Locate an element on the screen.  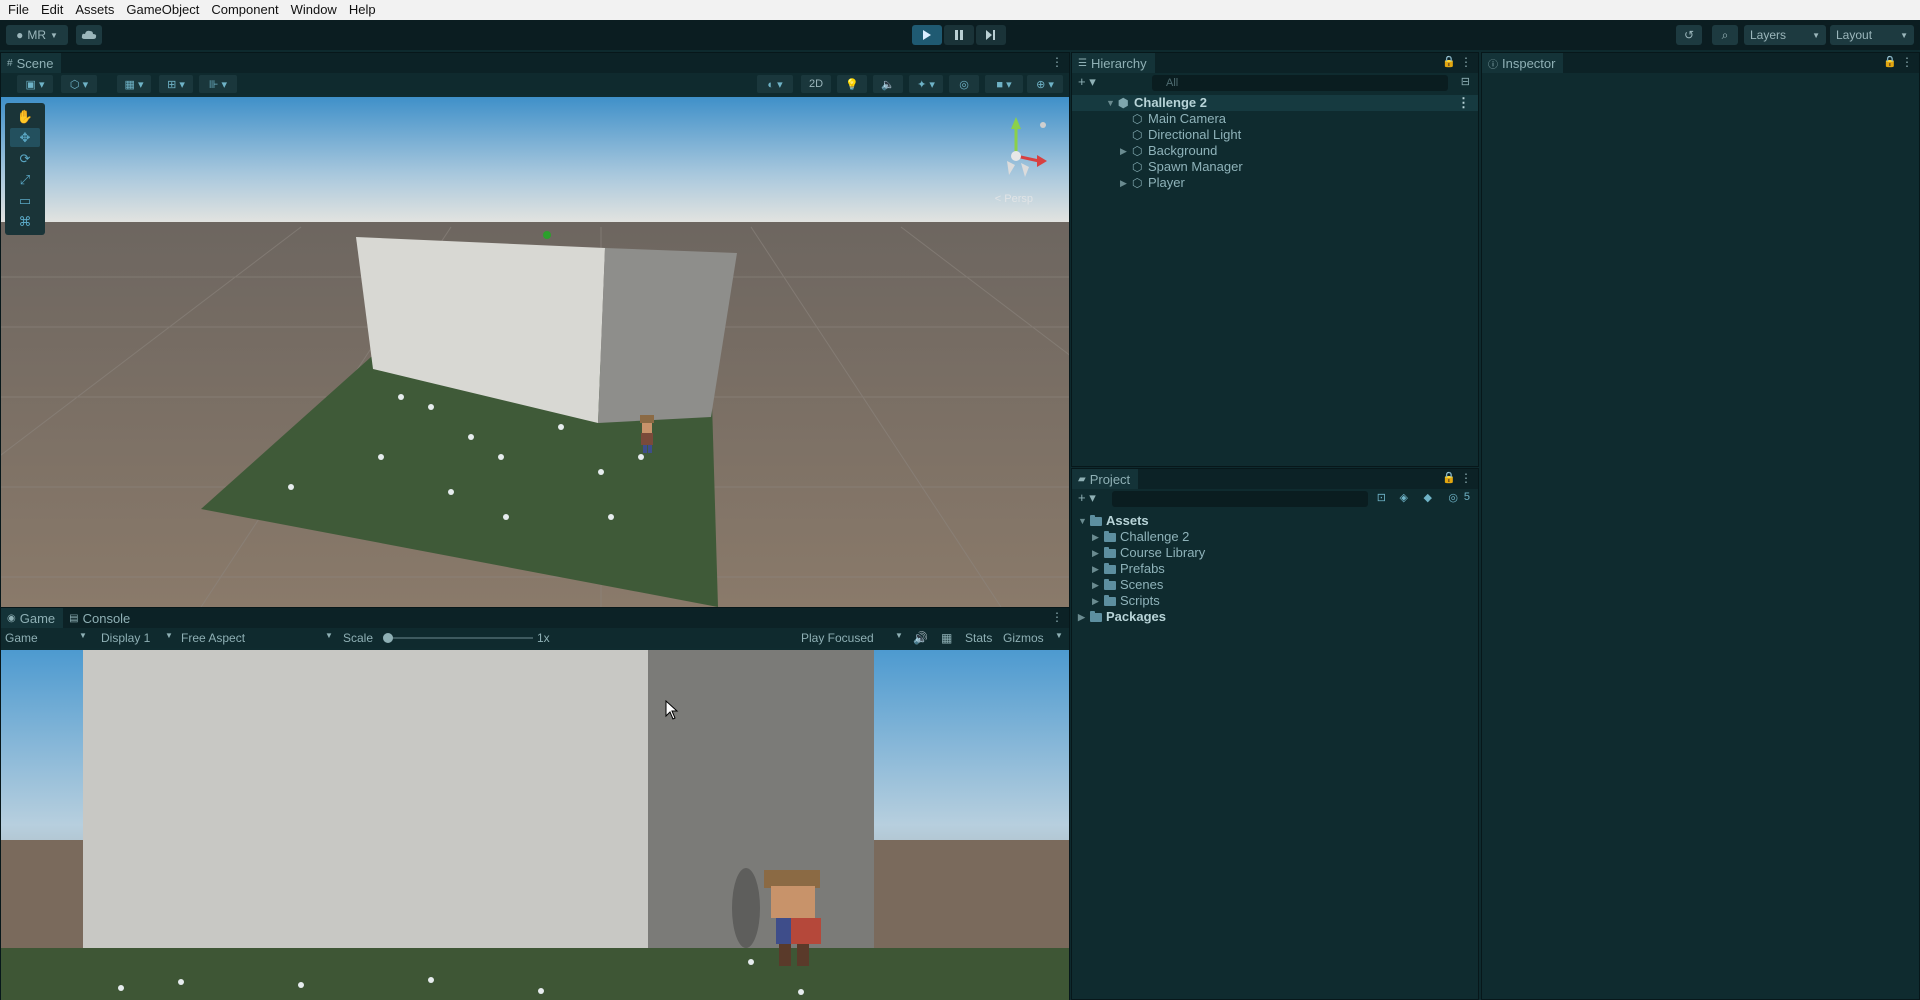
align-dropdown: ⊪ ▾ is located at coordinates (218, 84).